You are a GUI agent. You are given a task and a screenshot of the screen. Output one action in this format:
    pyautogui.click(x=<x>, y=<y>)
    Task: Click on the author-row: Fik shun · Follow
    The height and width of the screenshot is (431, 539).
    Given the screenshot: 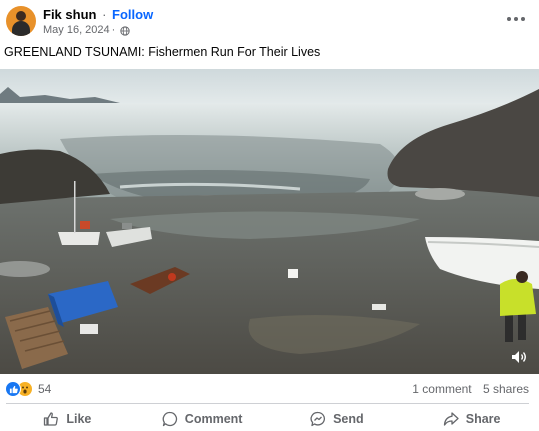 What is the action you would take?
    pyautogui.click(x=98, y=14)
    